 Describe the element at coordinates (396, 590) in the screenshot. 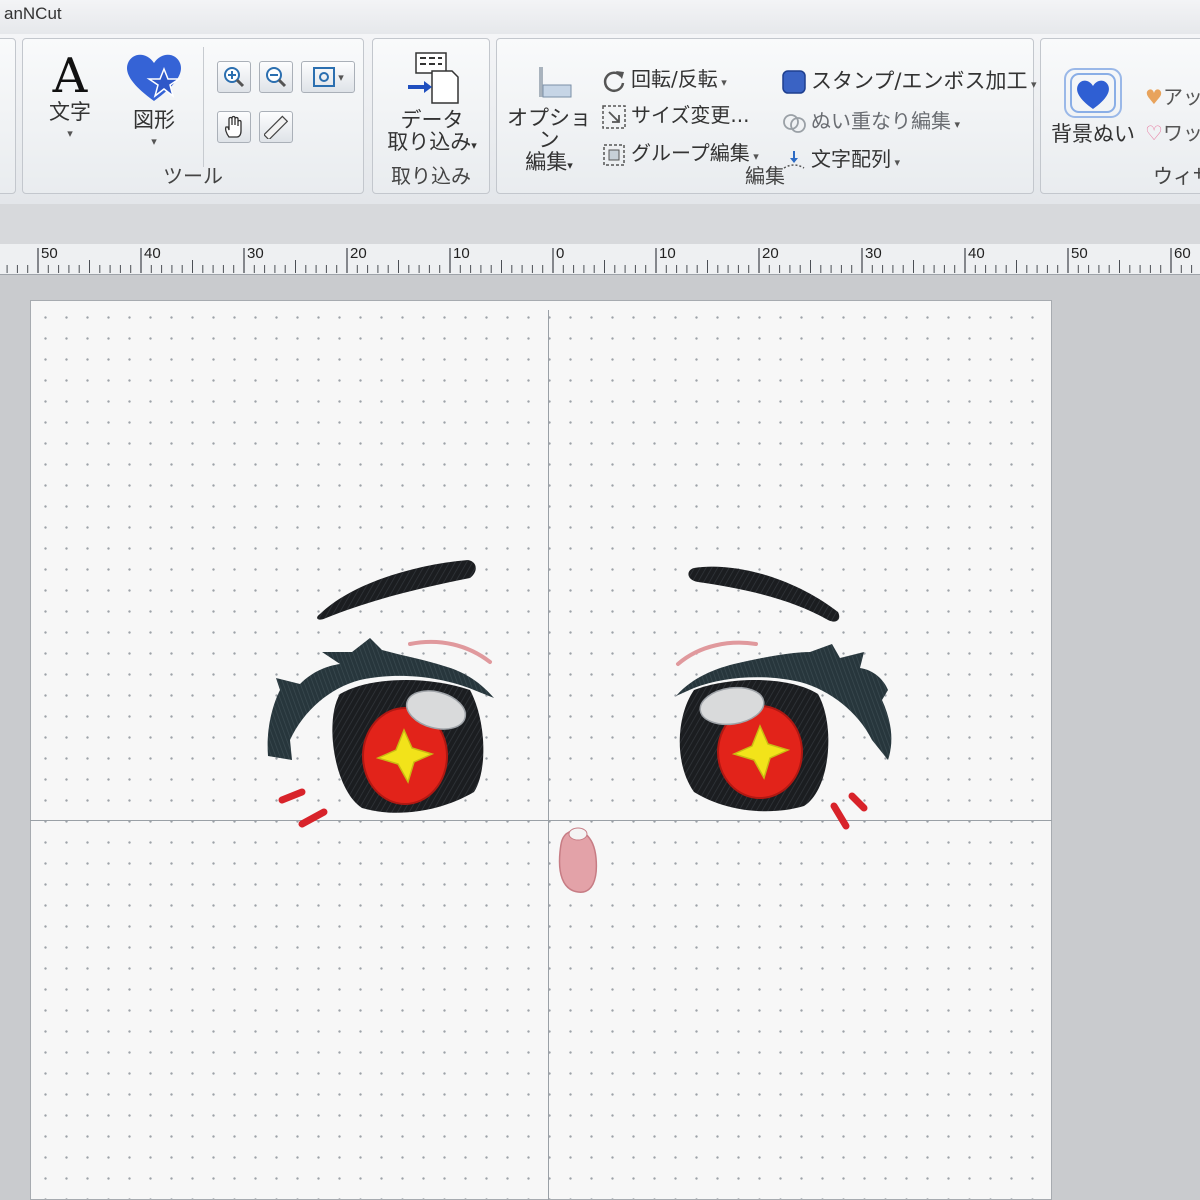

I see `left-eyebrow` at that location.